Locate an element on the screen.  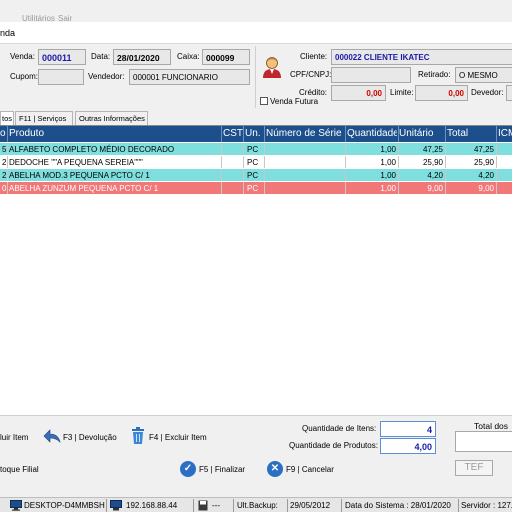
cell-unitario: 9,00 is located at coordinates (435, 188).